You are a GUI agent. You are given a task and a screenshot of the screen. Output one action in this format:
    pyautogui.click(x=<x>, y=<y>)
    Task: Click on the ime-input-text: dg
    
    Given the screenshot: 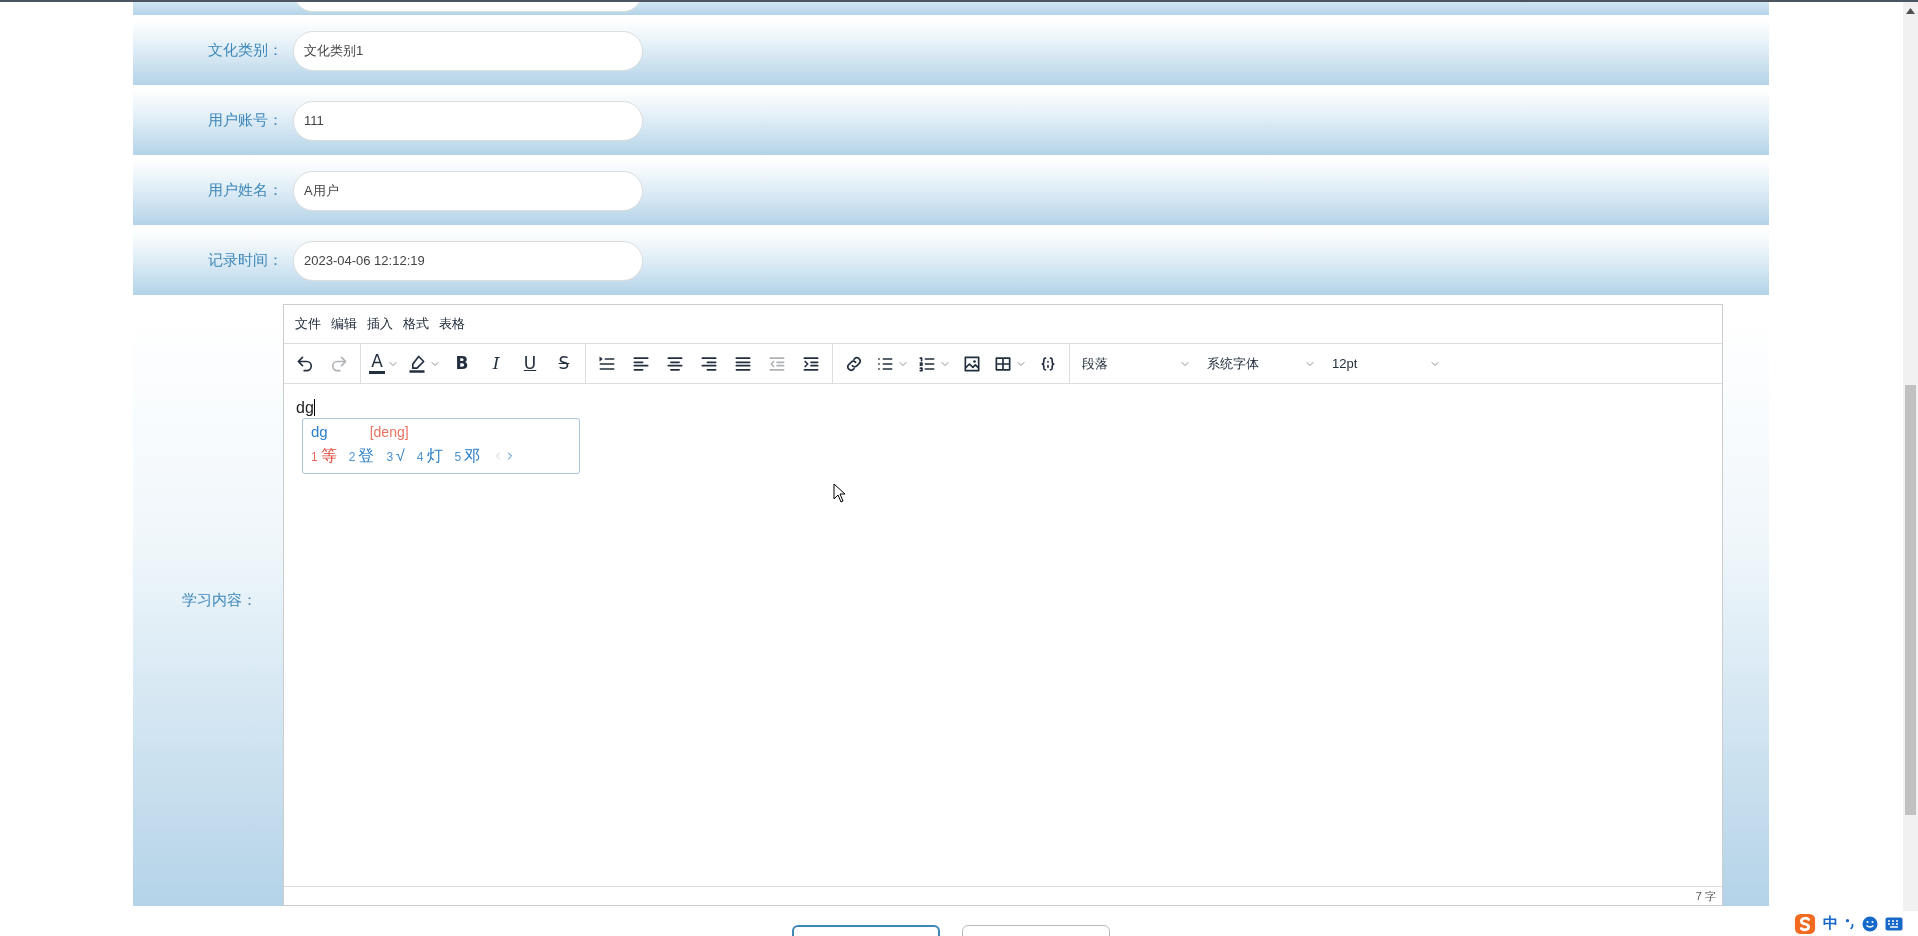 What is the action you would take?
    pyautogui.click(x=319, y=432)
    